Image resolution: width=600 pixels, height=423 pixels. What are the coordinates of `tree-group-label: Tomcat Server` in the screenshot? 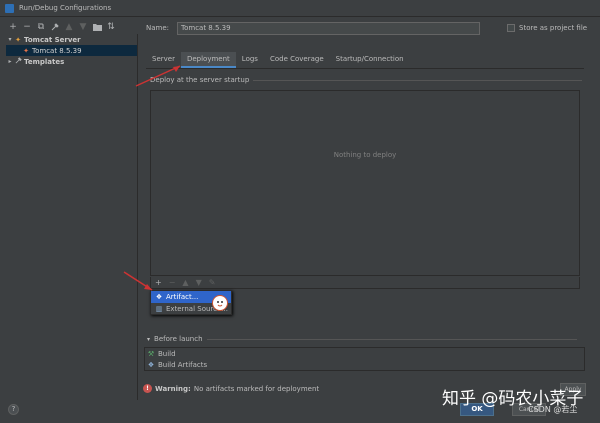 It's located at (52, 39).